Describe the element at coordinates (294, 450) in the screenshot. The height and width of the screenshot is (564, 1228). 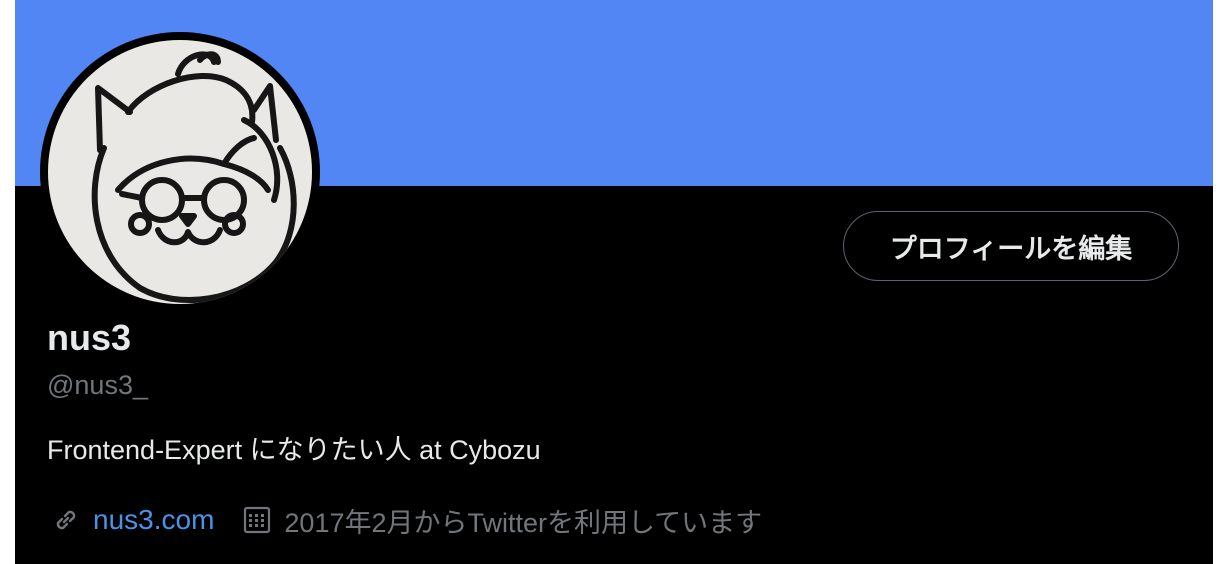
I see `profile-bio: Frontend-Expert になりたい人 at Cybozu` at that location.